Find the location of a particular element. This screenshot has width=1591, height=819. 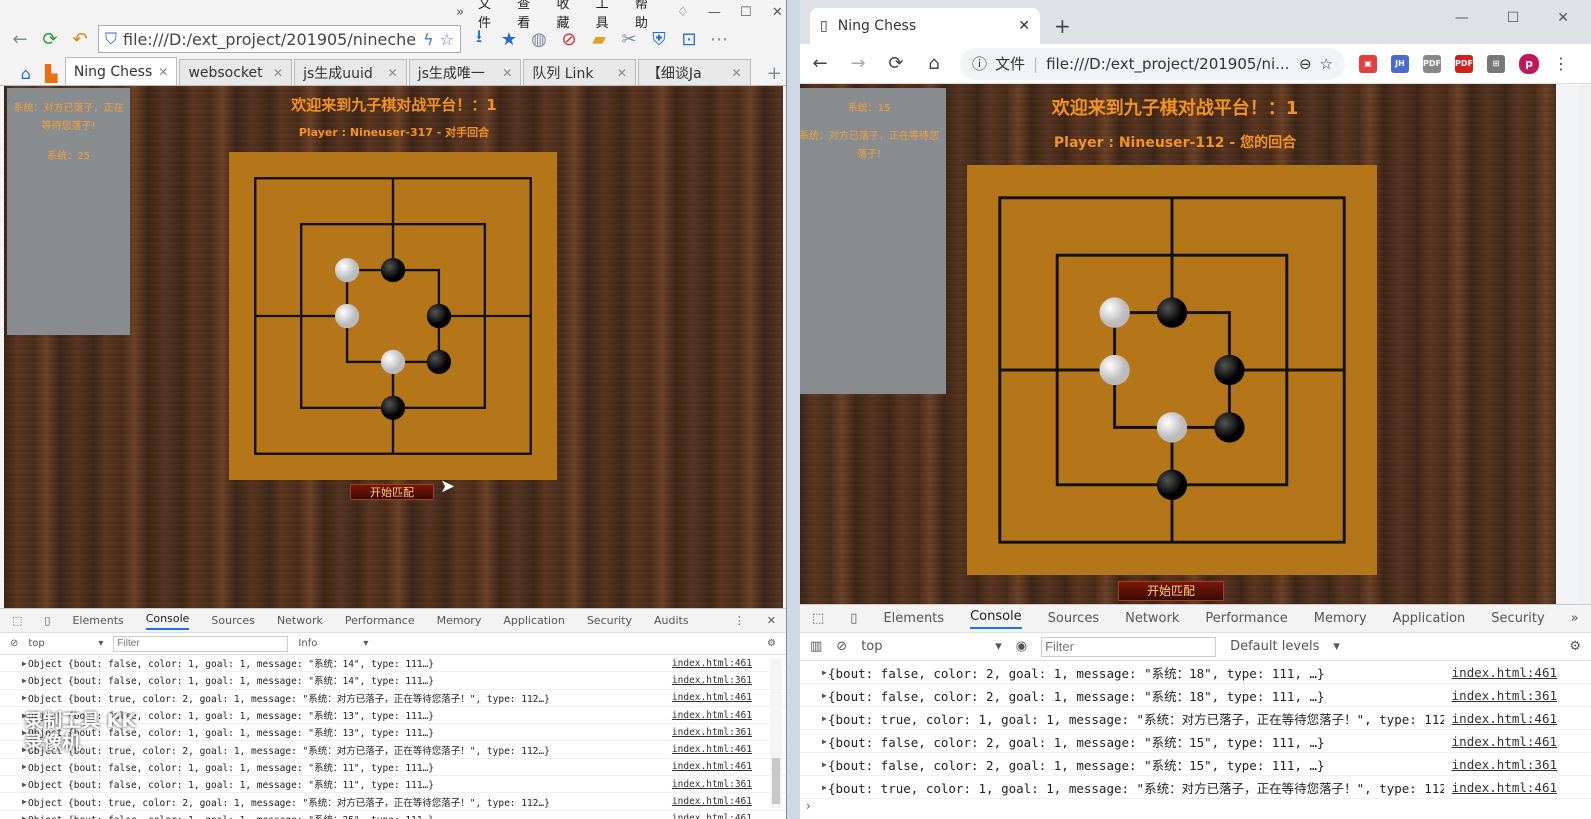

menu-kebab-icon: ⋮ is located at coordinates (1561, 63).